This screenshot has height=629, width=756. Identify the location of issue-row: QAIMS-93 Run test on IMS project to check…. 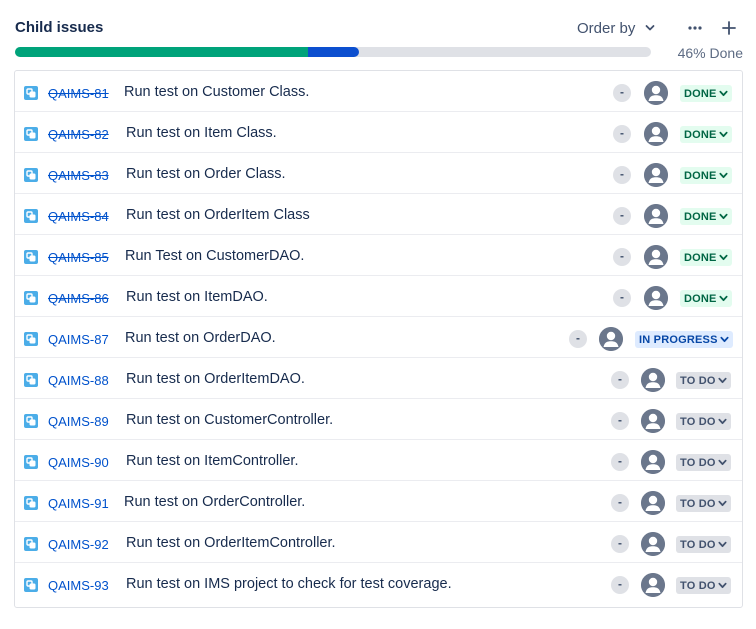
(378, 583).